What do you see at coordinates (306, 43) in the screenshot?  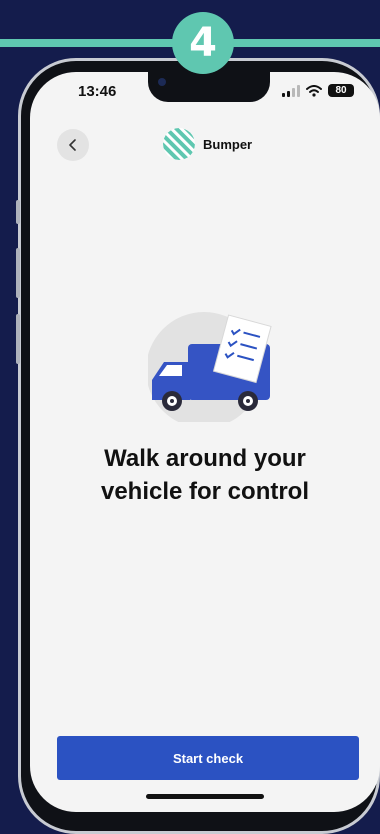 I see `step-line-right` at bounding box center [306, 43].